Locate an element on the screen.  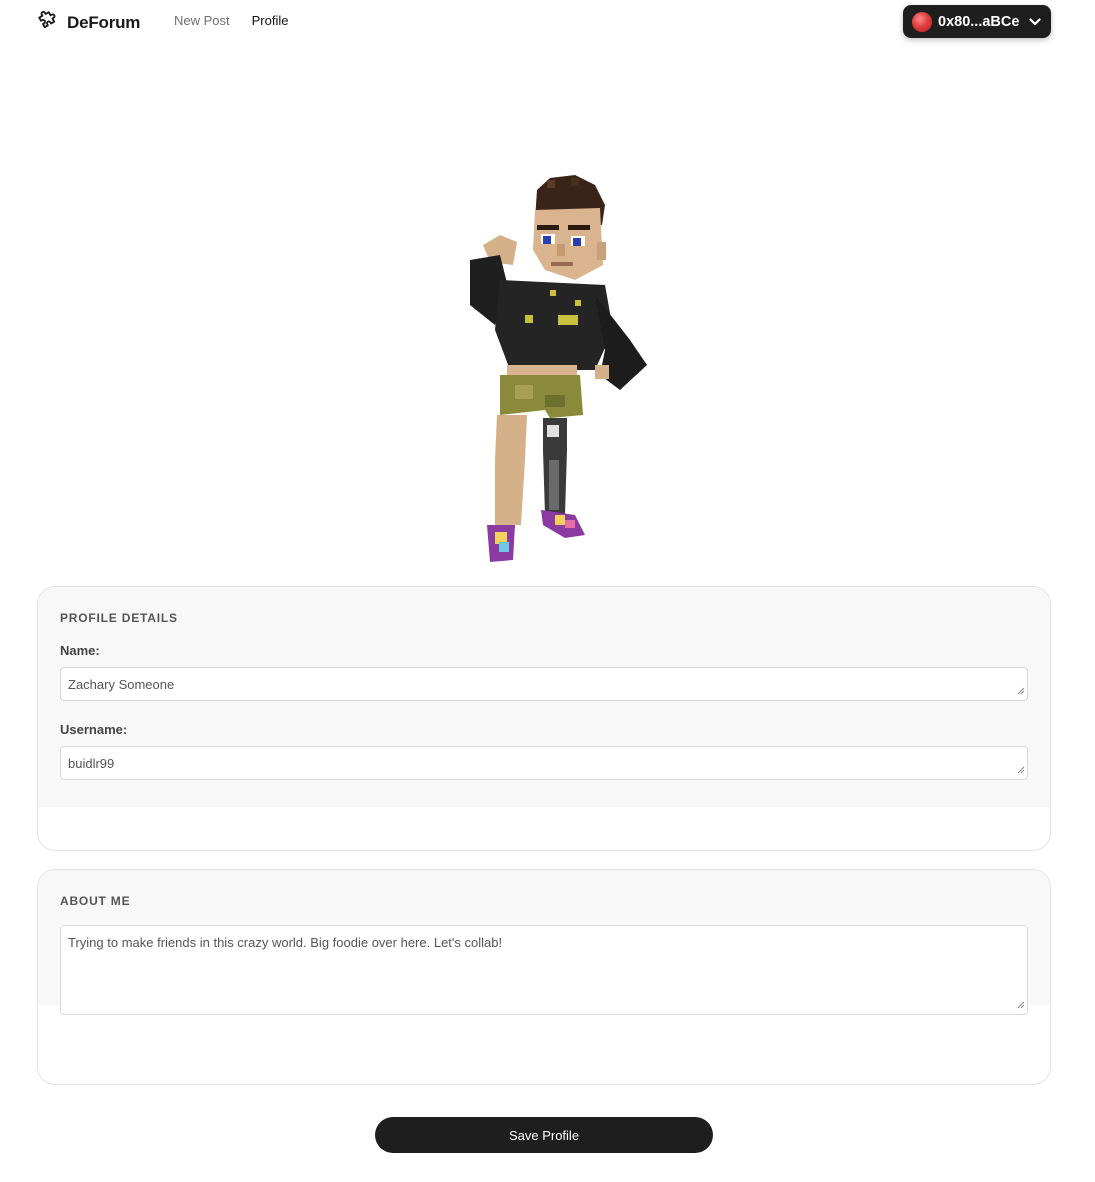
nav-new-post: New Post is located at coordinates (202, 20).